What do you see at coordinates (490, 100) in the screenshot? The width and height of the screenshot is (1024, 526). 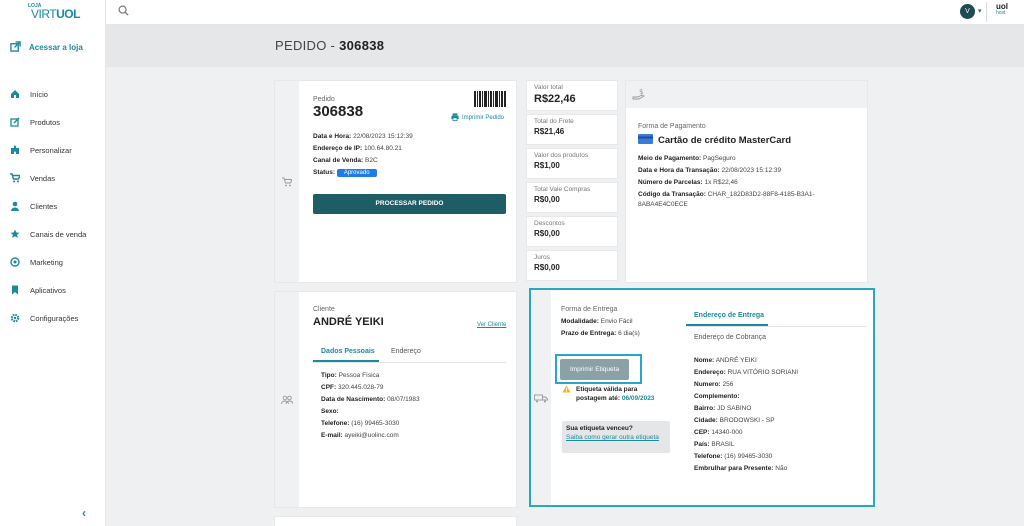 I see `barcode-icon` at bounding box center [490, 100].